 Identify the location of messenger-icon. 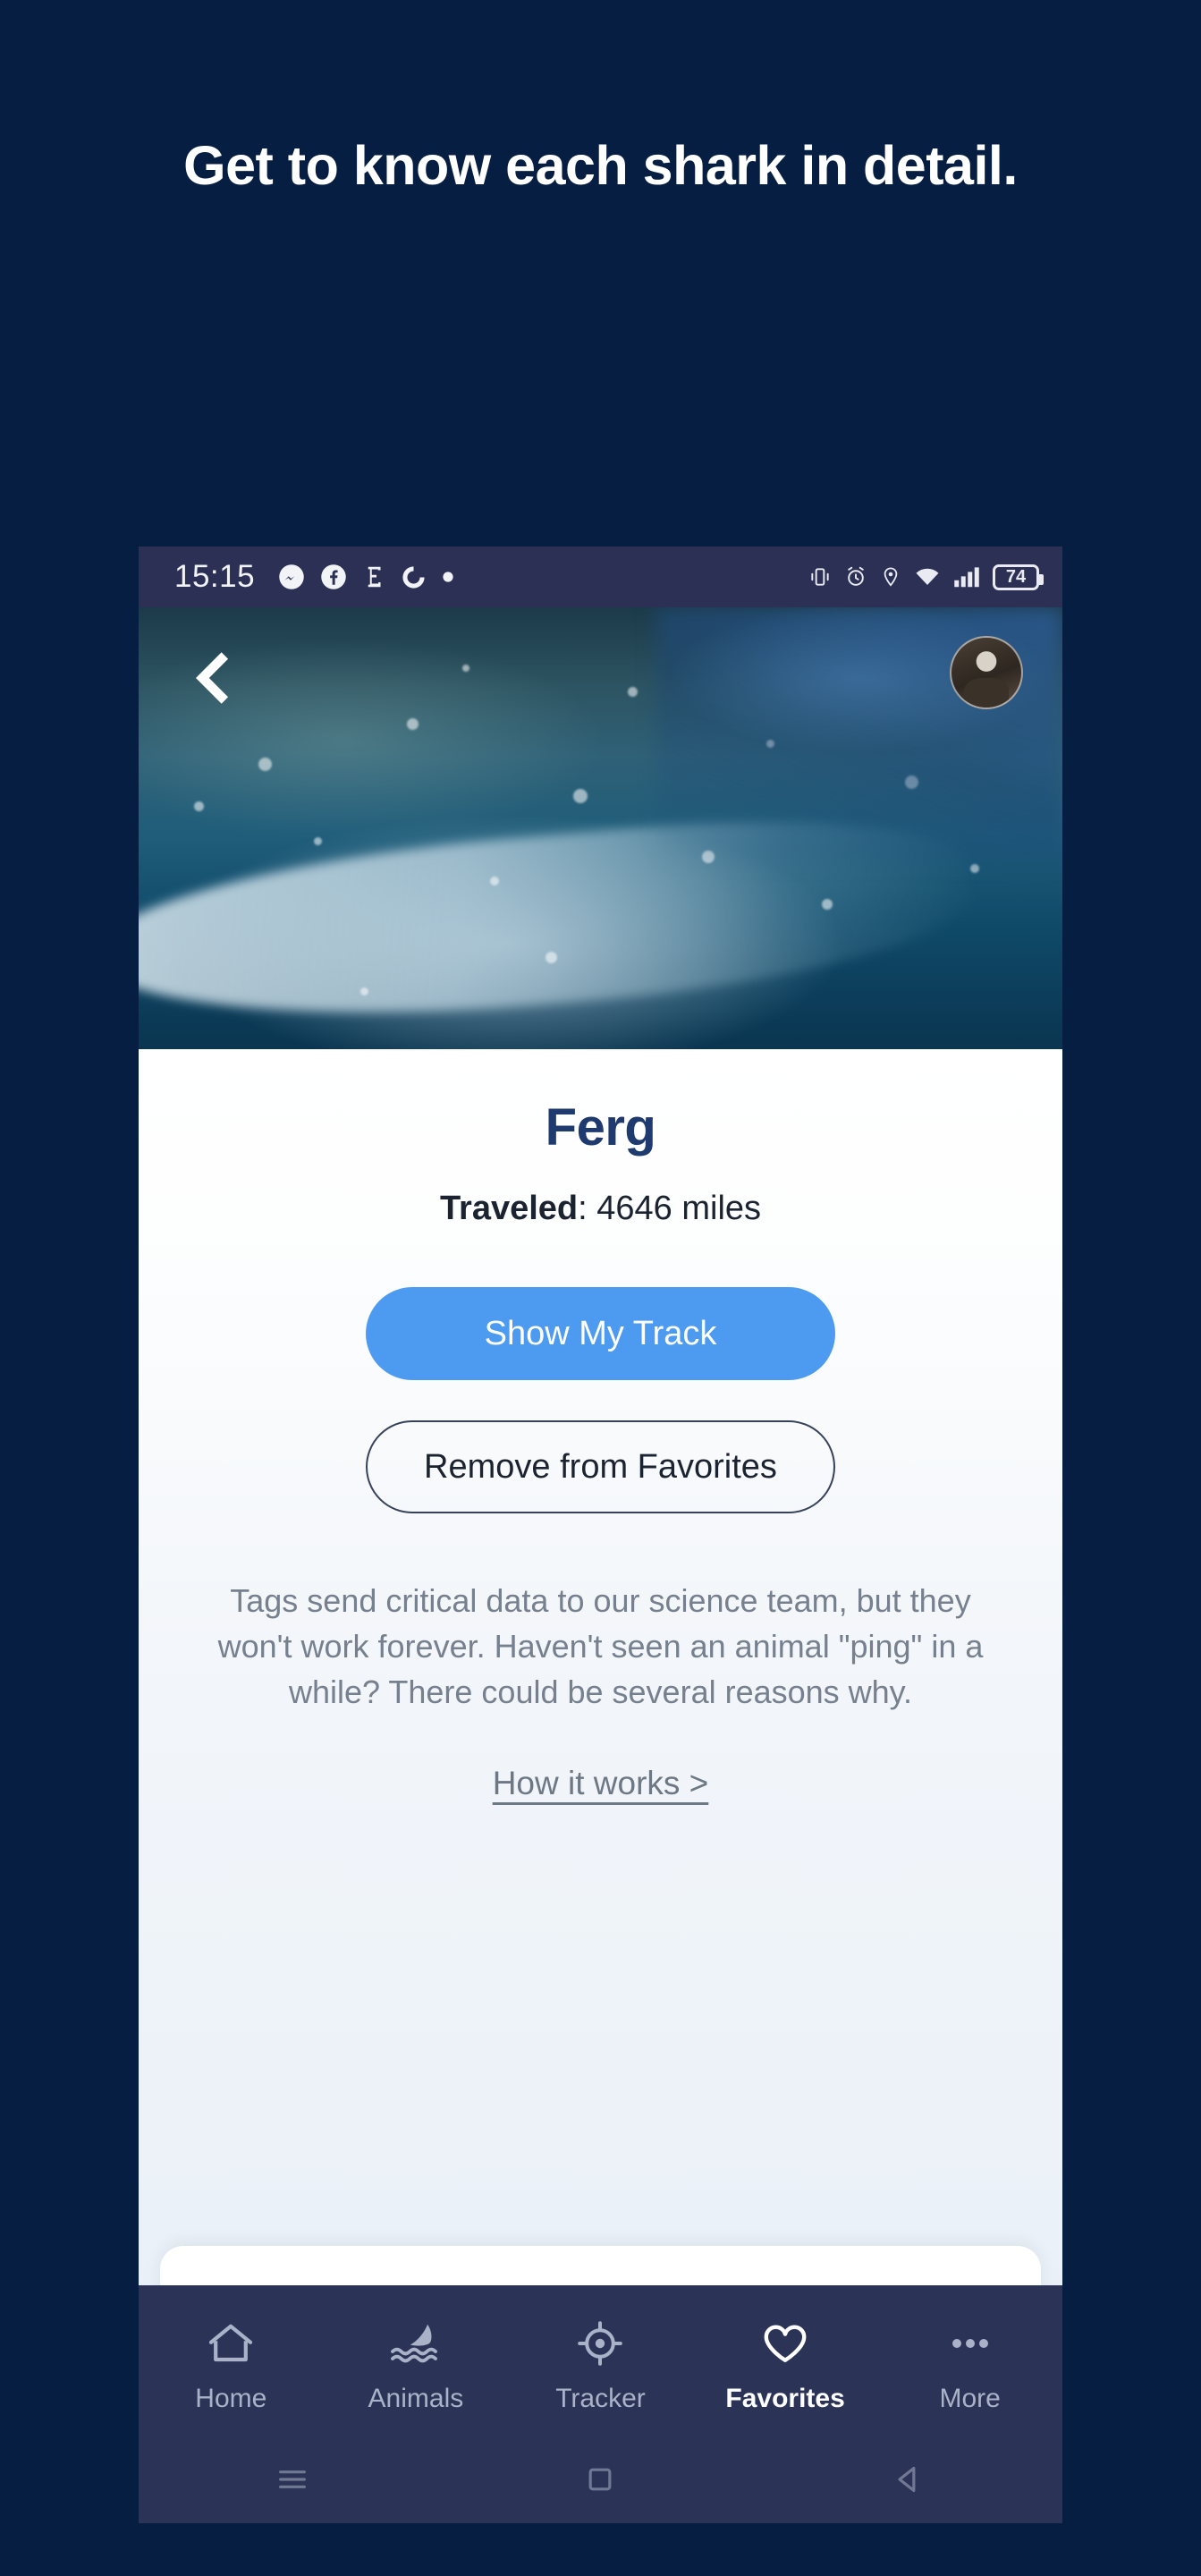
(292, 577).